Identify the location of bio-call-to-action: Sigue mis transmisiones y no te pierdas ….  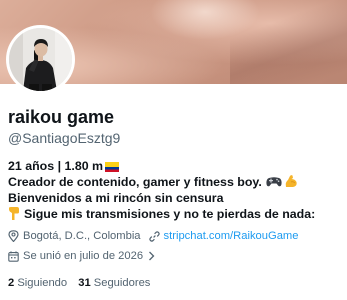
(170, 214).